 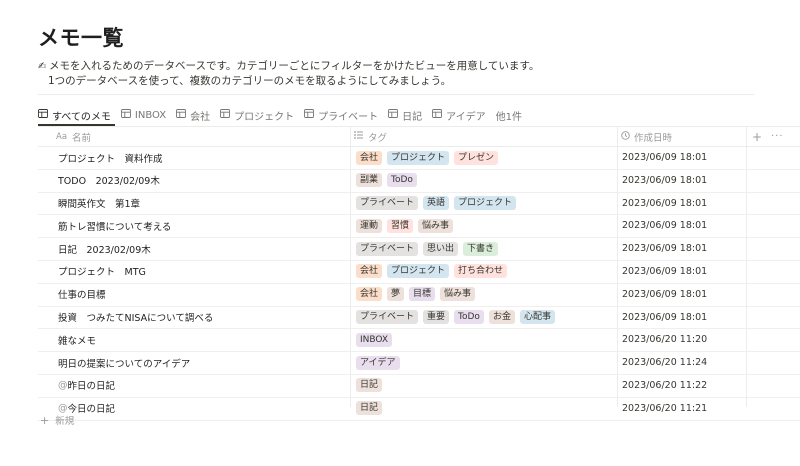 I want to click on table-row: 仕事の目標 会社夢目標 悩み事 2023/06/09 18:01, so click(x=419, y=295).